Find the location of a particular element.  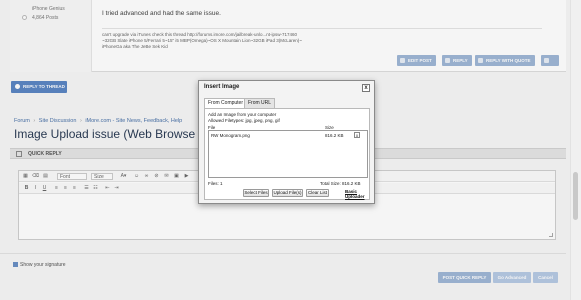

file-list: RW Monogram.png 816.2 KB x is located at coordinates (288, 154).